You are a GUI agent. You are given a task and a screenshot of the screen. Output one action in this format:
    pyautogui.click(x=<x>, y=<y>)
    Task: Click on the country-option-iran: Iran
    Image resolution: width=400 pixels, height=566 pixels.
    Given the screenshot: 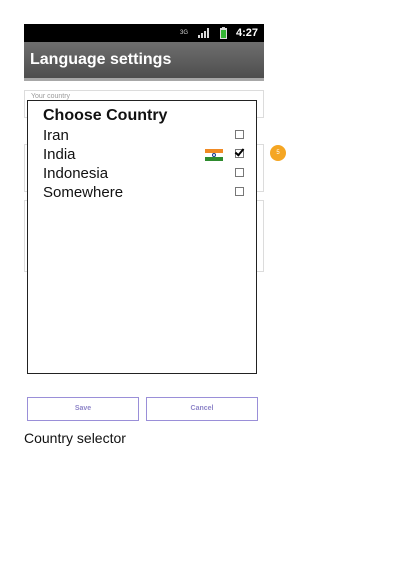 What is the action you would take?
    pyautogui.click(x=145, y=135)
    